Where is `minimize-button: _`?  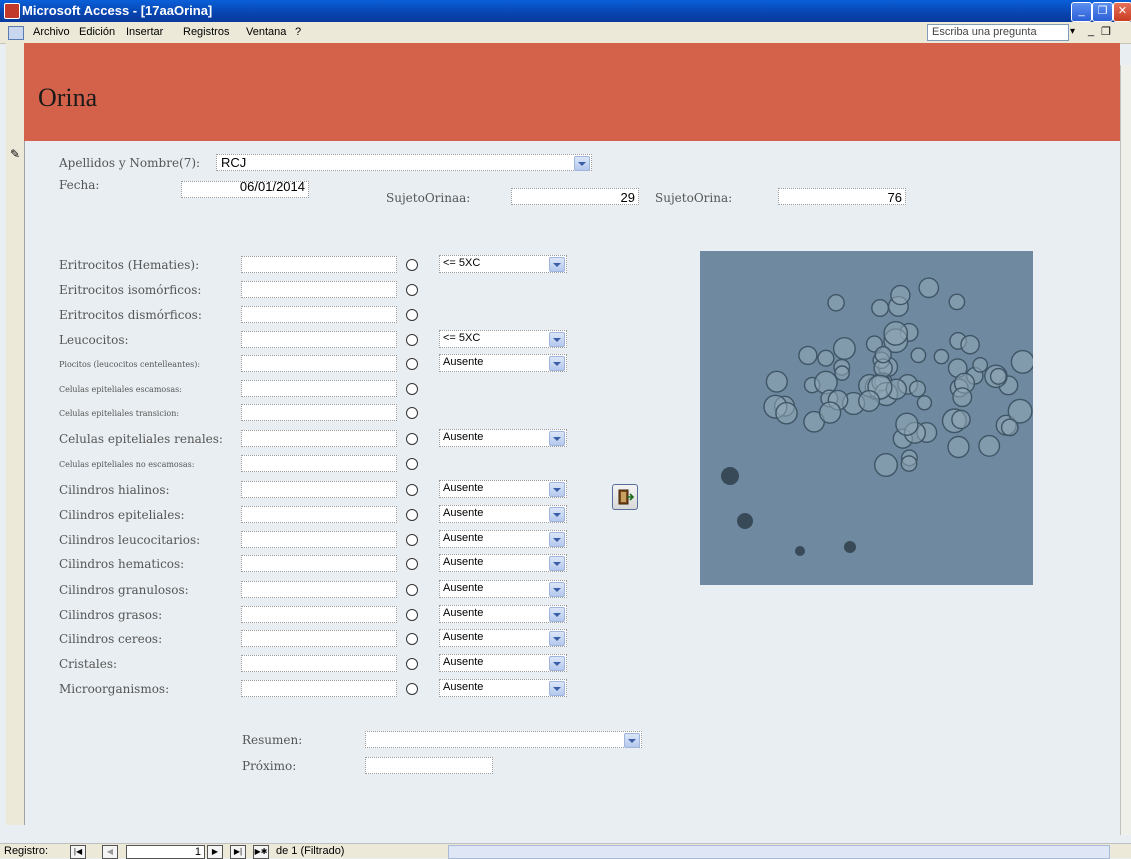 minimize-button: _ is located at coordinates (1081, 12).